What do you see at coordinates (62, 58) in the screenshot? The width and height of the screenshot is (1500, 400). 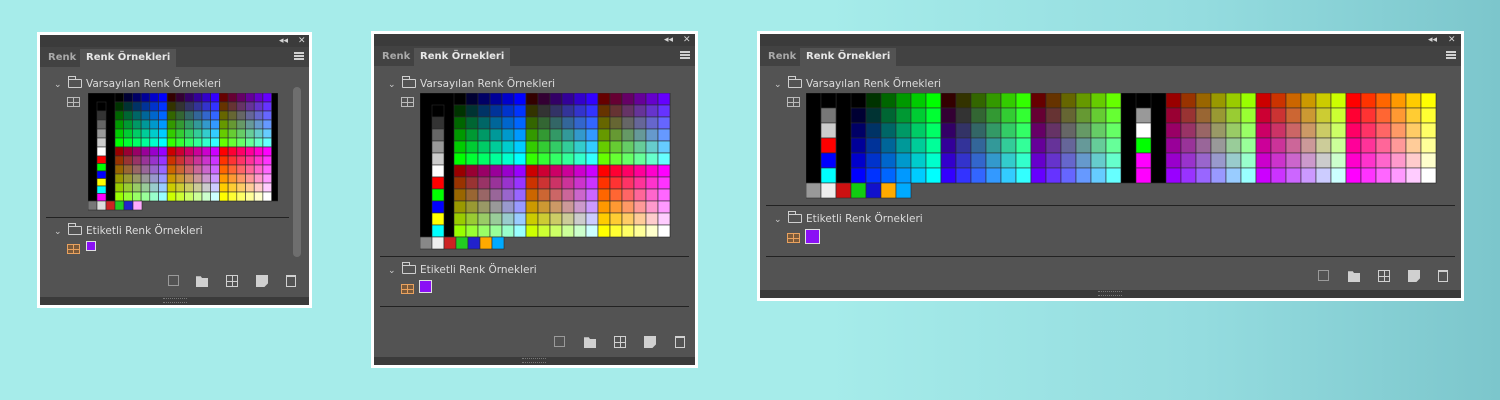 I see `tab-renk: Renk` at bounding box center [62, 58].